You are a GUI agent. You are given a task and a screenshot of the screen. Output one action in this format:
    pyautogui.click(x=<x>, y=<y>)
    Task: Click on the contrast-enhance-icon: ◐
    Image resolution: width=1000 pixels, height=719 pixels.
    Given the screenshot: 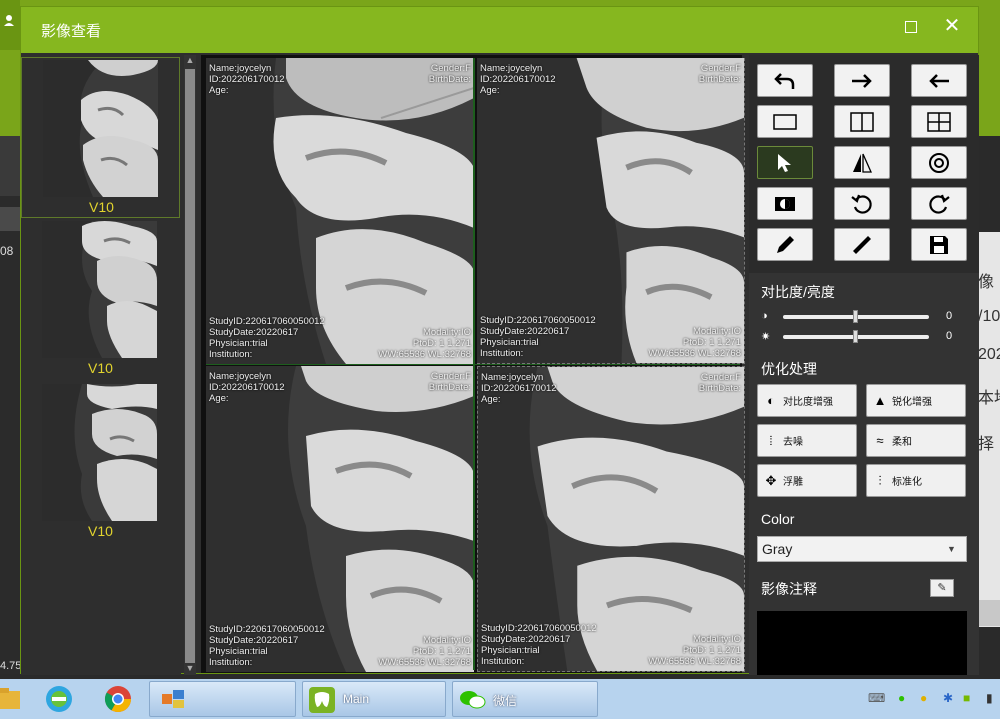 What is the action you would take?
    pyautogui.click(x=771, y=400)
    